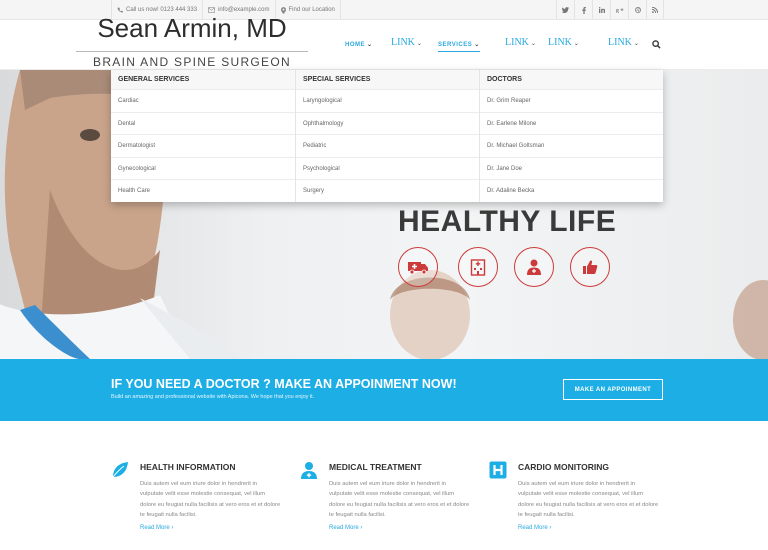 The width and height of the screenshot is (768, 550). What do you see at coordinates (583, 10) in the screenshot?
I see `facebook-icon` at bounding box center [583, 10].